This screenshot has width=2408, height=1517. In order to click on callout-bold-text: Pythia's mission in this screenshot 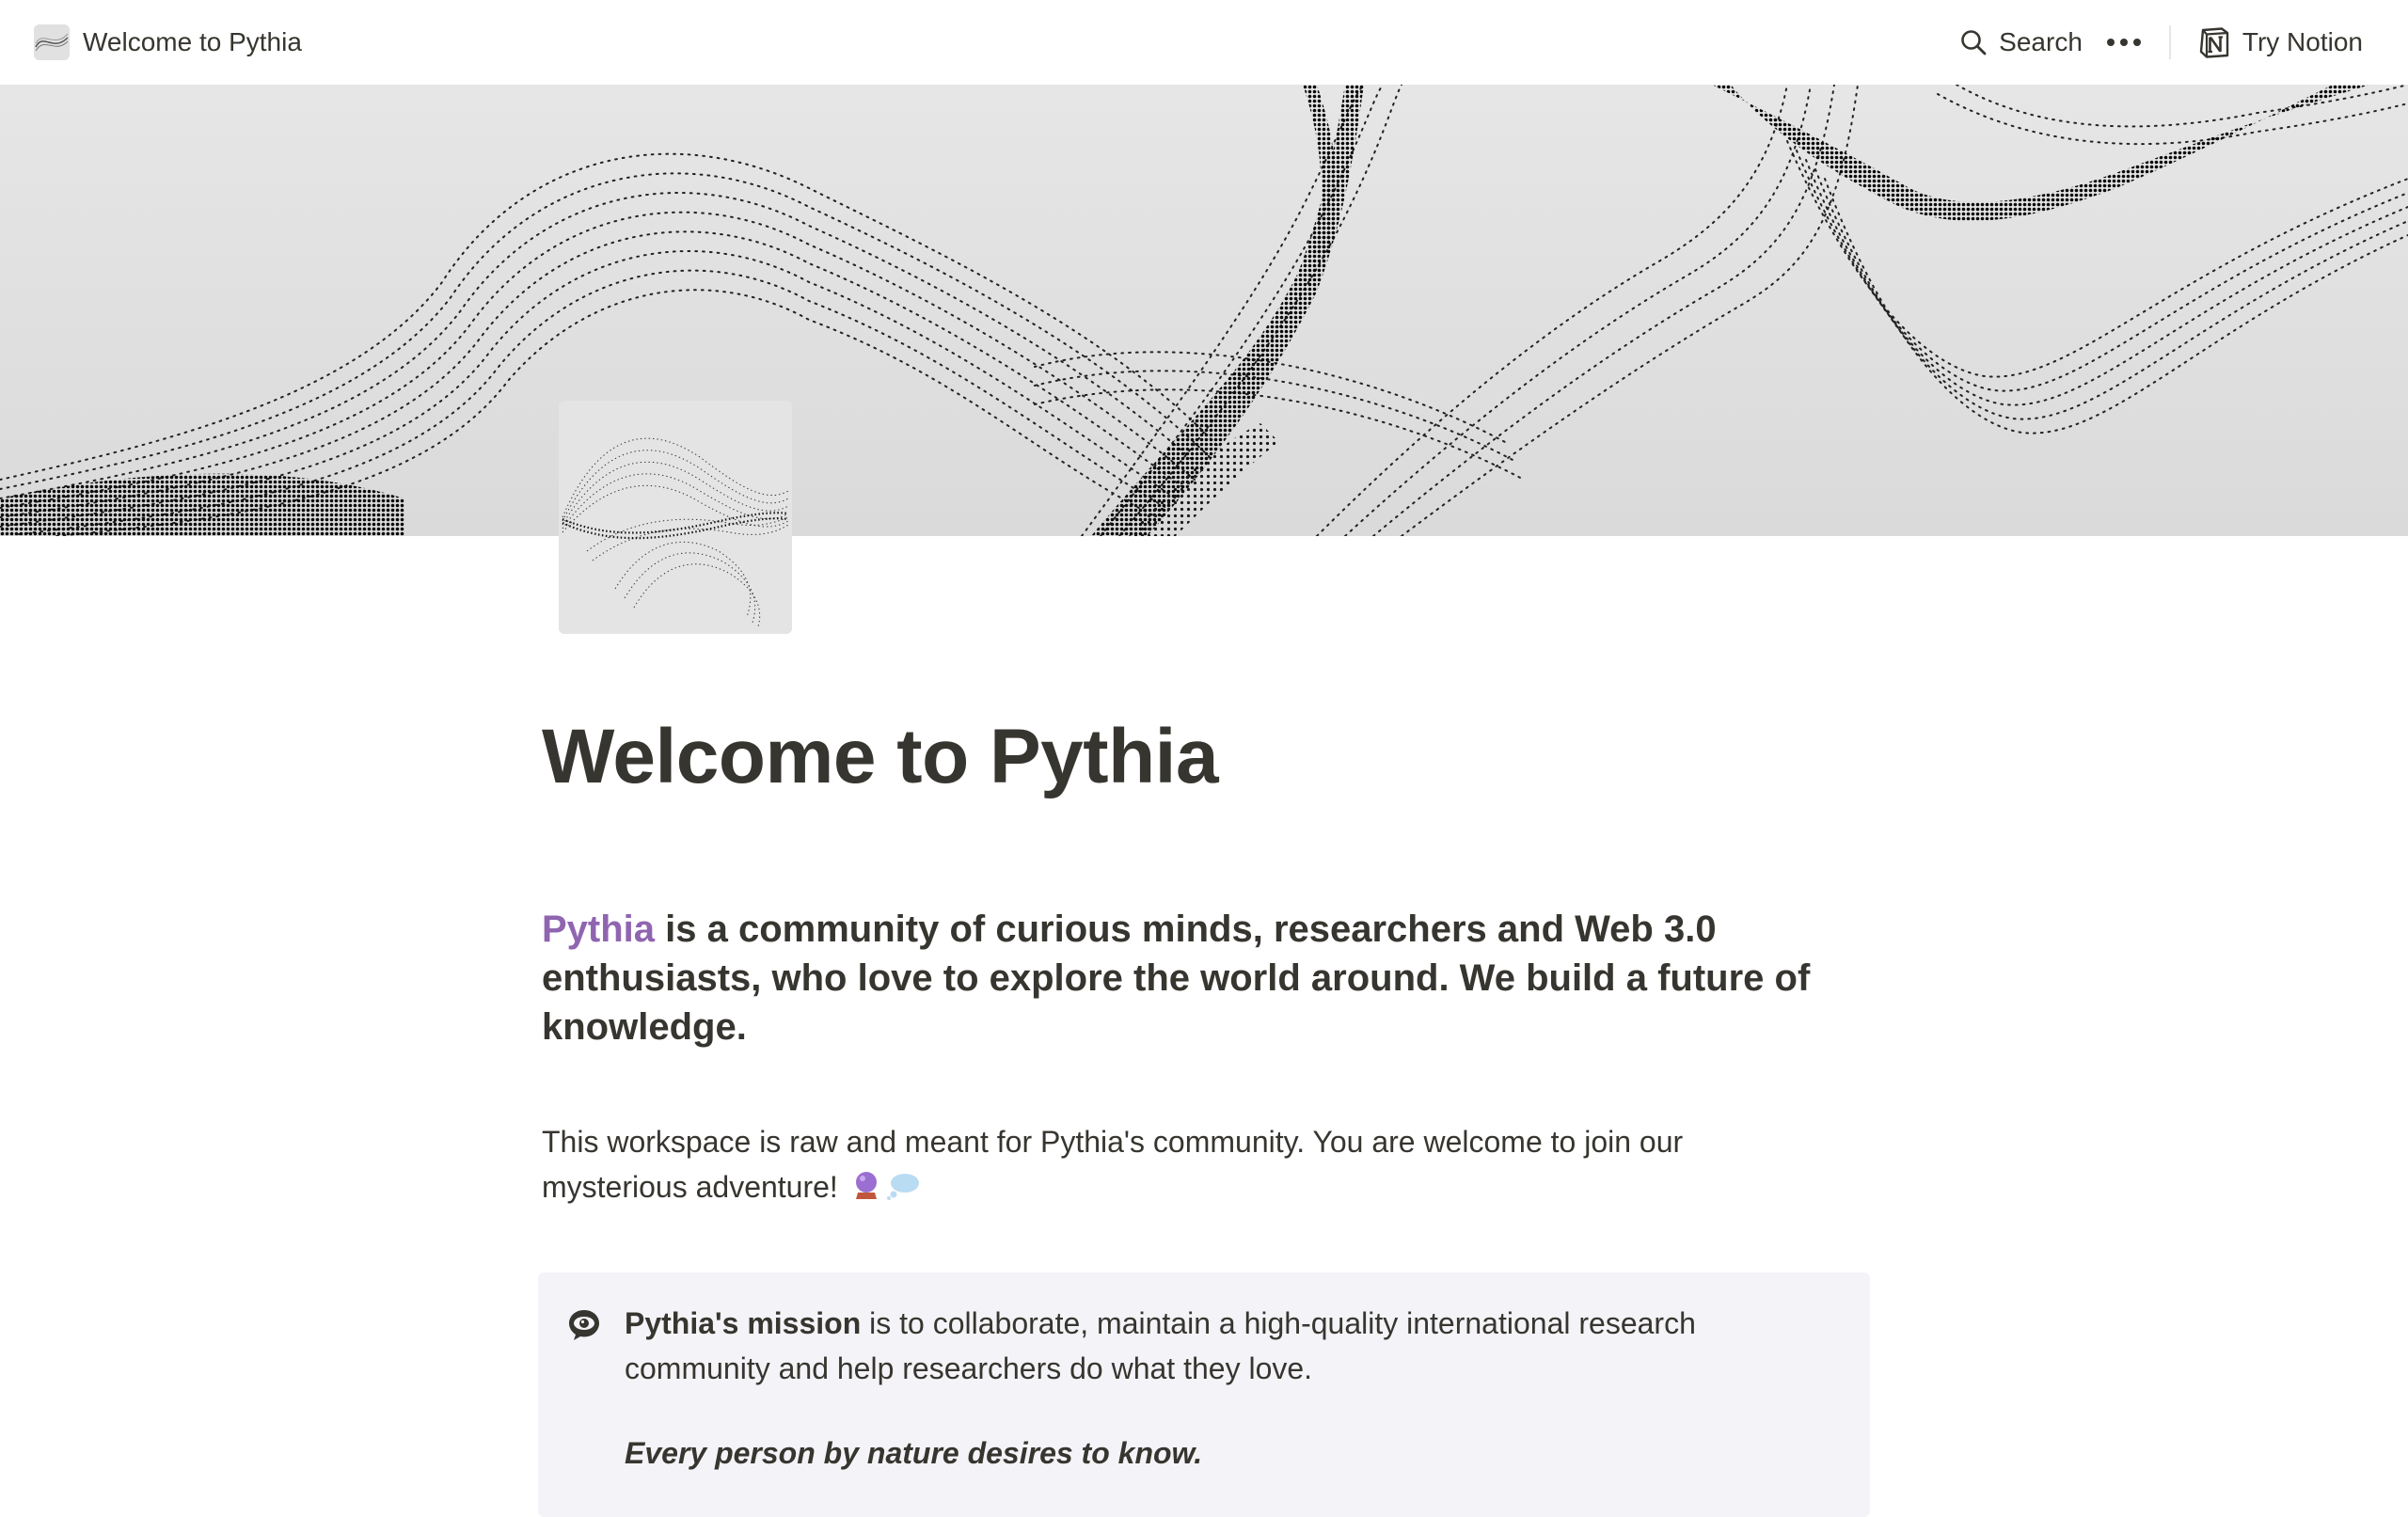, I will do `click(743, 1323)`.